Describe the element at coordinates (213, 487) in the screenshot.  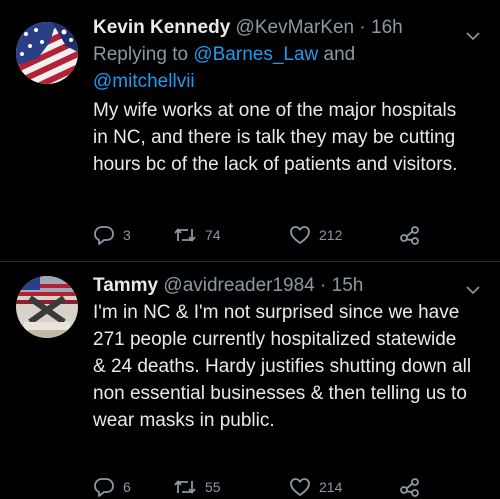
I see `retweet-count: 55` at that location.